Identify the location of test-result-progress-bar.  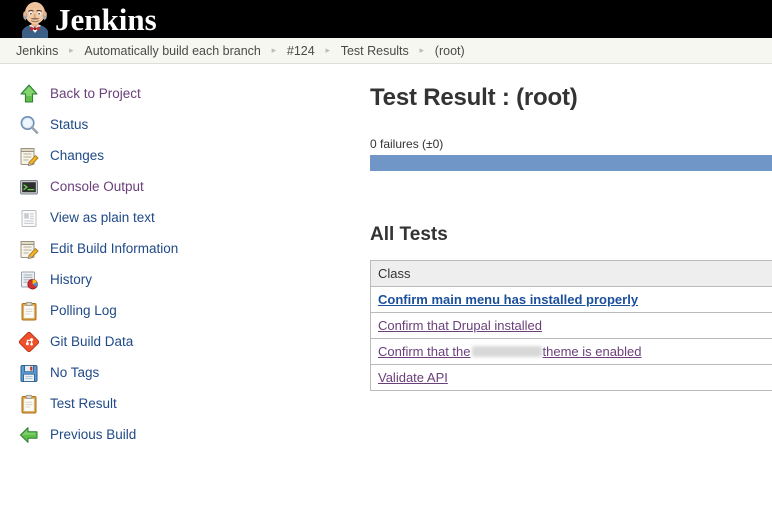
(571, 163).